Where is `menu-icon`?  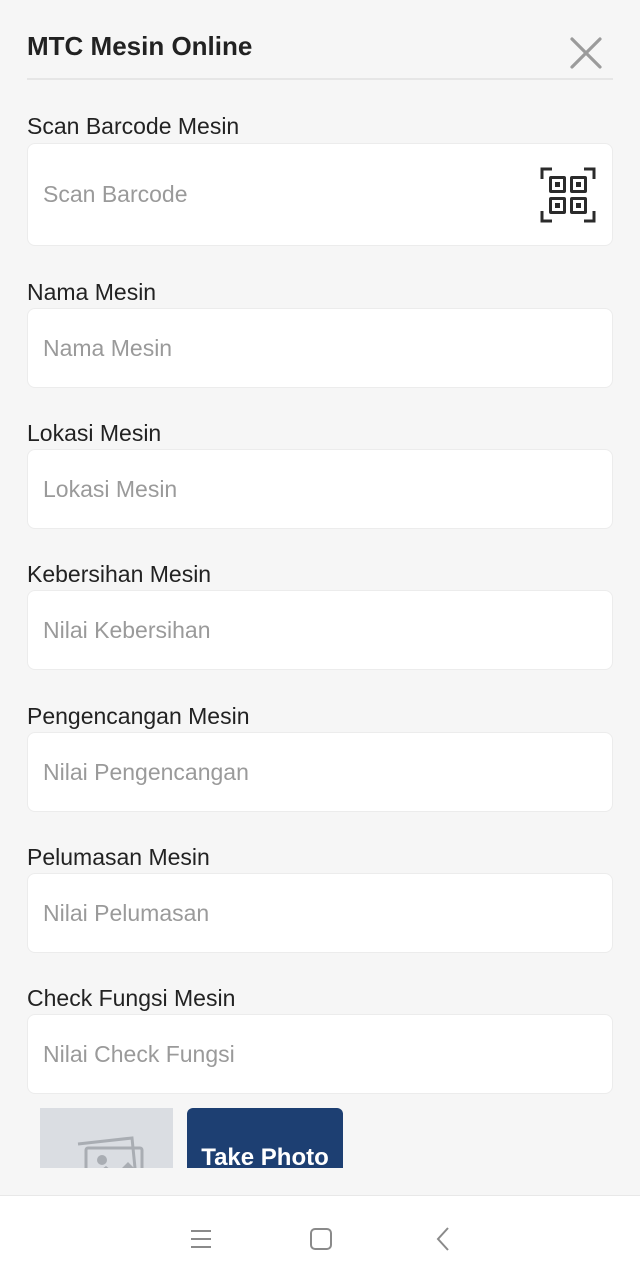
menu-icon is located at coordinates (201, 1239).